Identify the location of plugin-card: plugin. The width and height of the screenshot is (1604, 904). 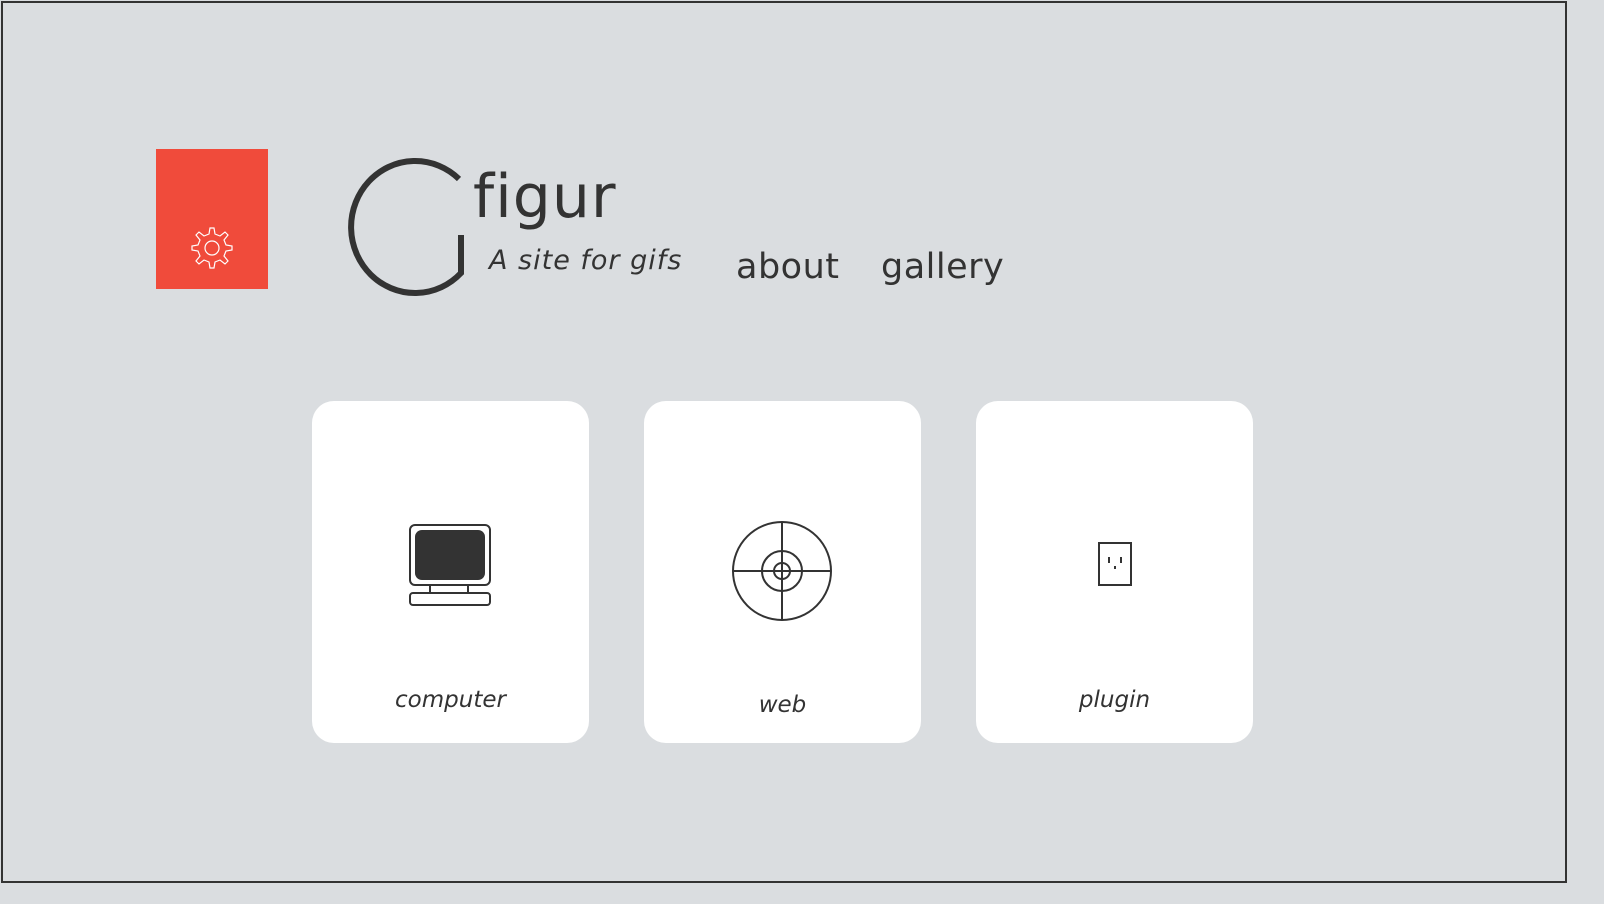
(1114, 572).